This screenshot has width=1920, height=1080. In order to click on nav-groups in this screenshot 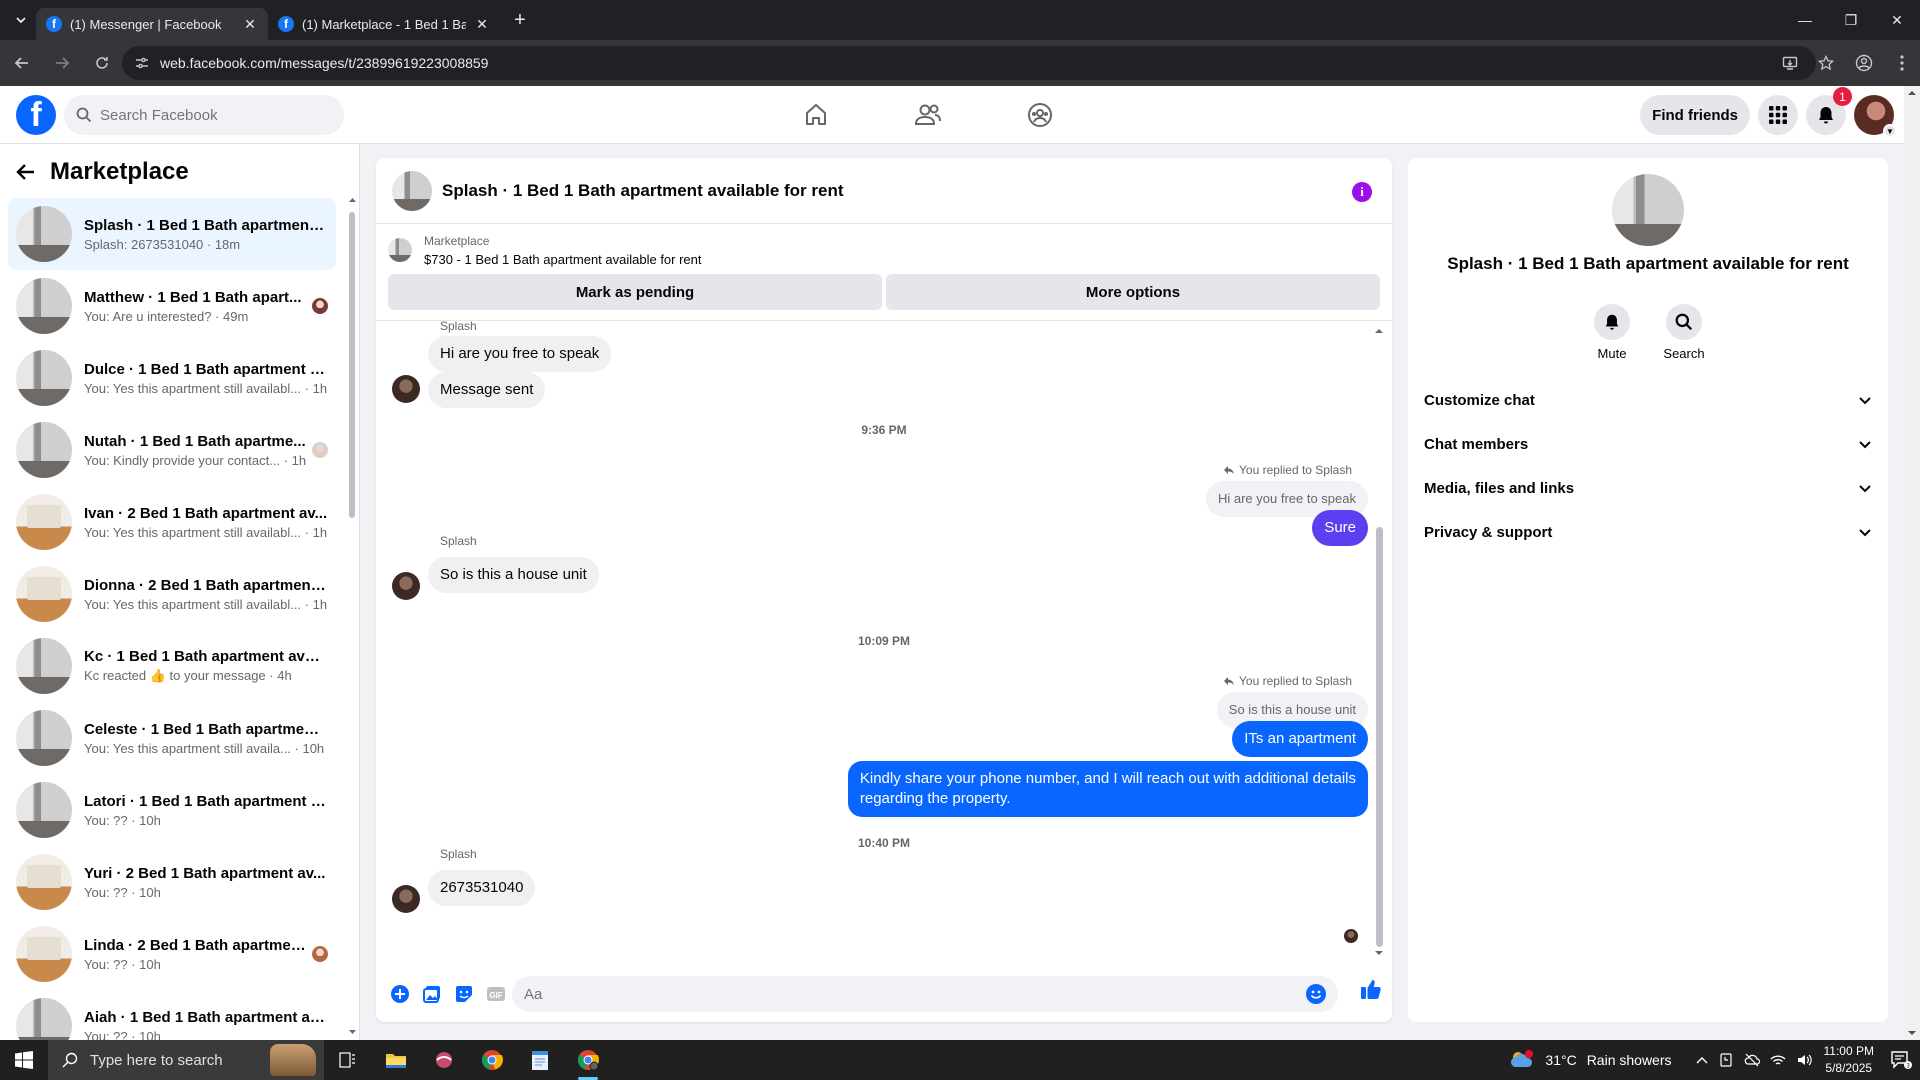, I will do `click(1040, 115)`.